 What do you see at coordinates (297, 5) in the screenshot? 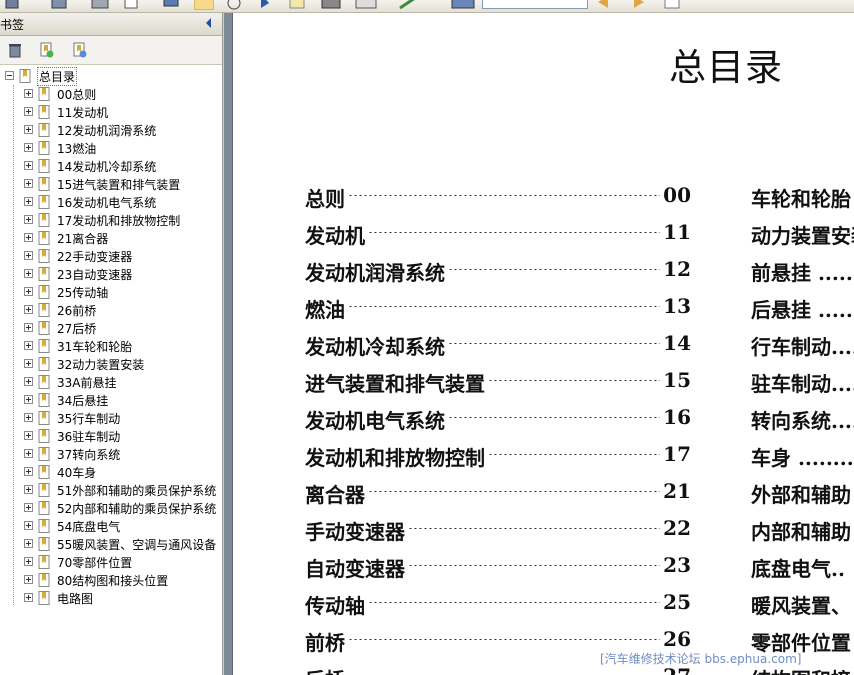
I see `note-icon` at bounding box center [297, 5].